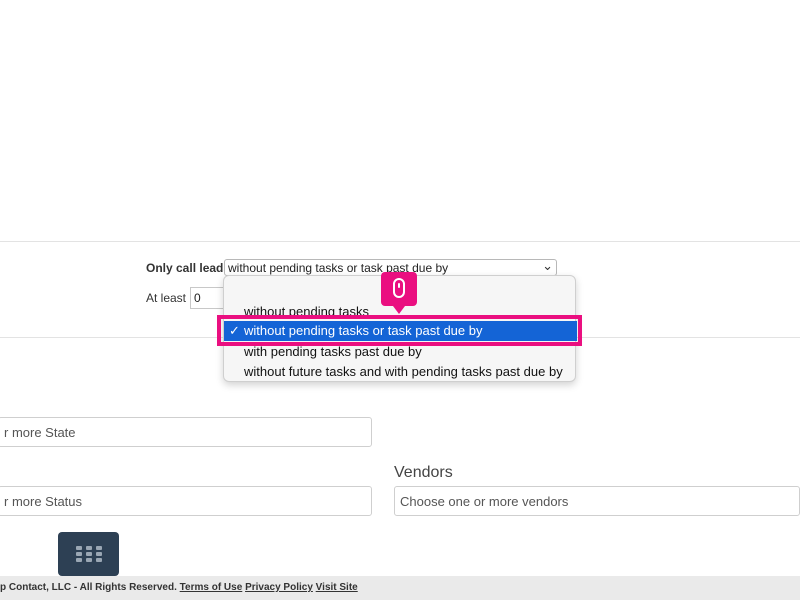 The image size is (800, 600). I want to click on state-select: r more State, so click(186, 432).